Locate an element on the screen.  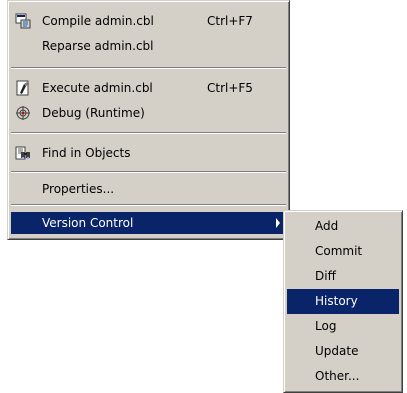
submenu-item-label: Diff is located at coordinates (325, 276).